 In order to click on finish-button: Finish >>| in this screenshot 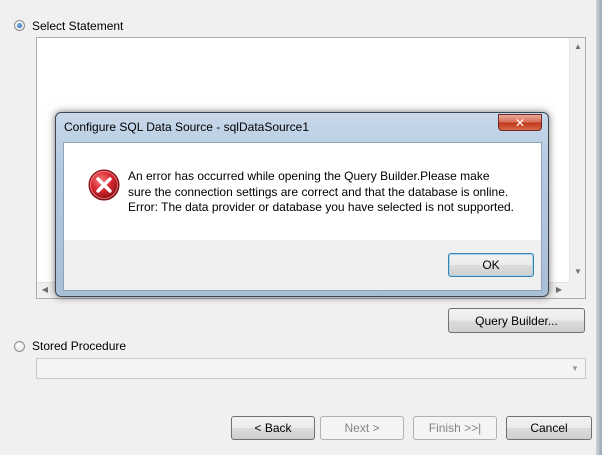, I will do `click(455, 428)`.